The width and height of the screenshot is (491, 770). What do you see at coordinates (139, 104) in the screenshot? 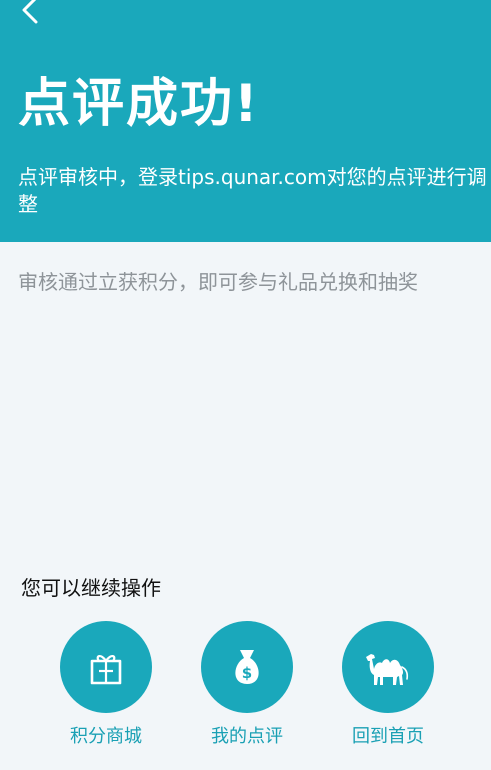
I see `page-title: 点评成功!` at bounding box center [139, 104].